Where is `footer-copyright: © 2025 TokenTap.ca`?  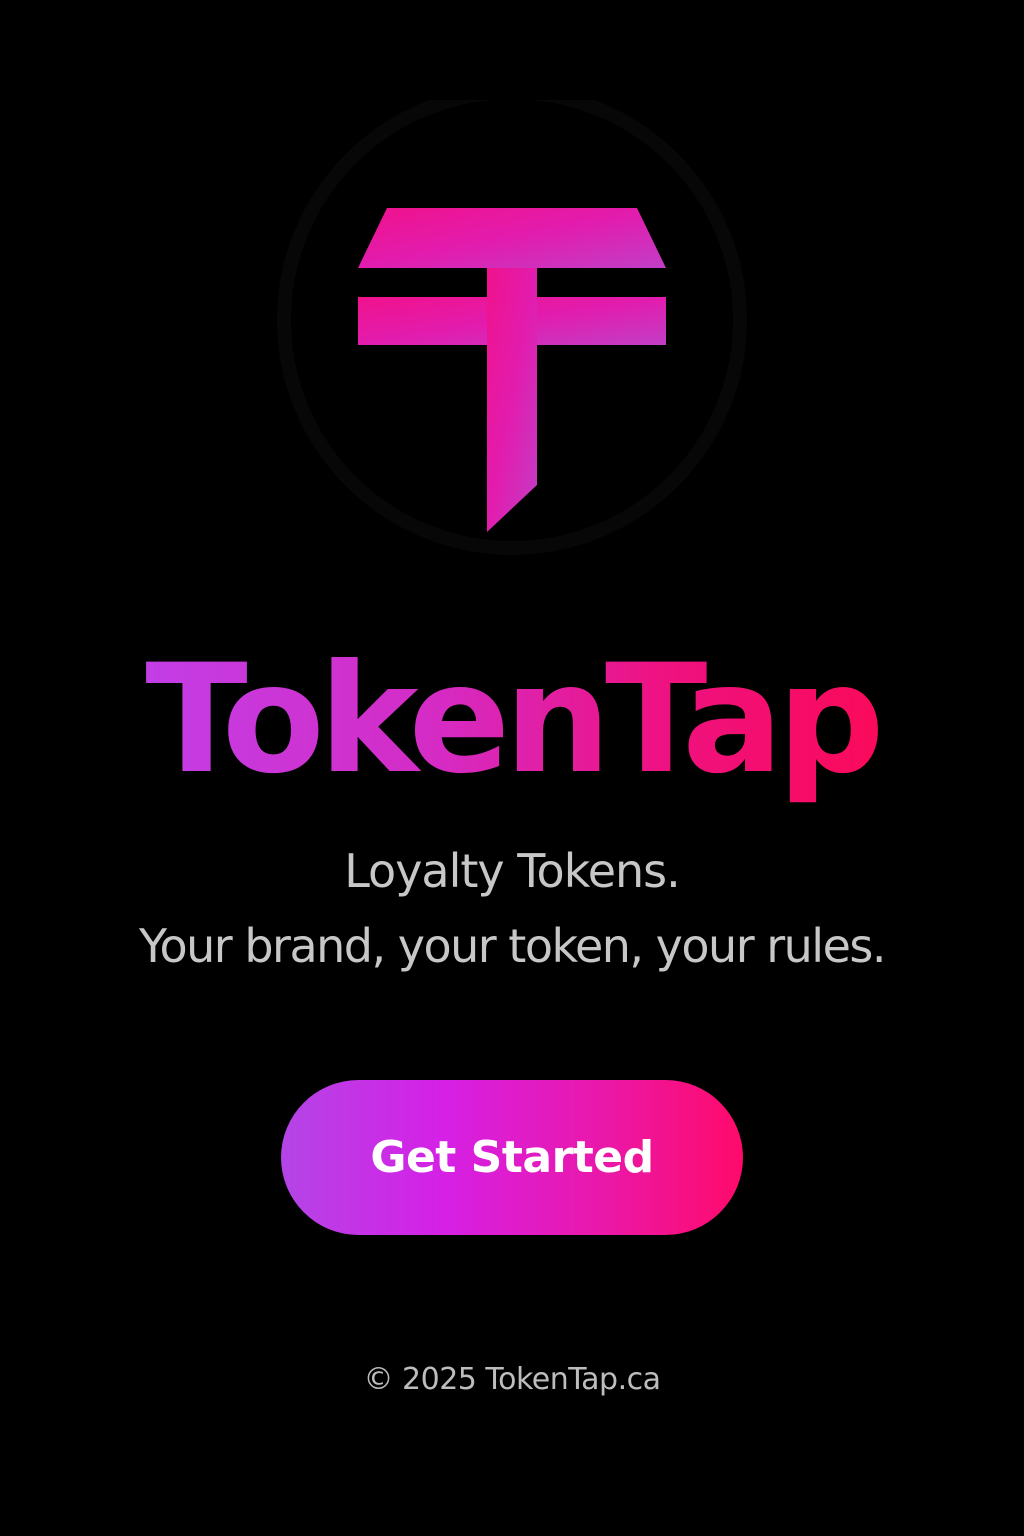
footer-copyright: © 2025 TokenTap.ca is located at coordinates (512, 1379).